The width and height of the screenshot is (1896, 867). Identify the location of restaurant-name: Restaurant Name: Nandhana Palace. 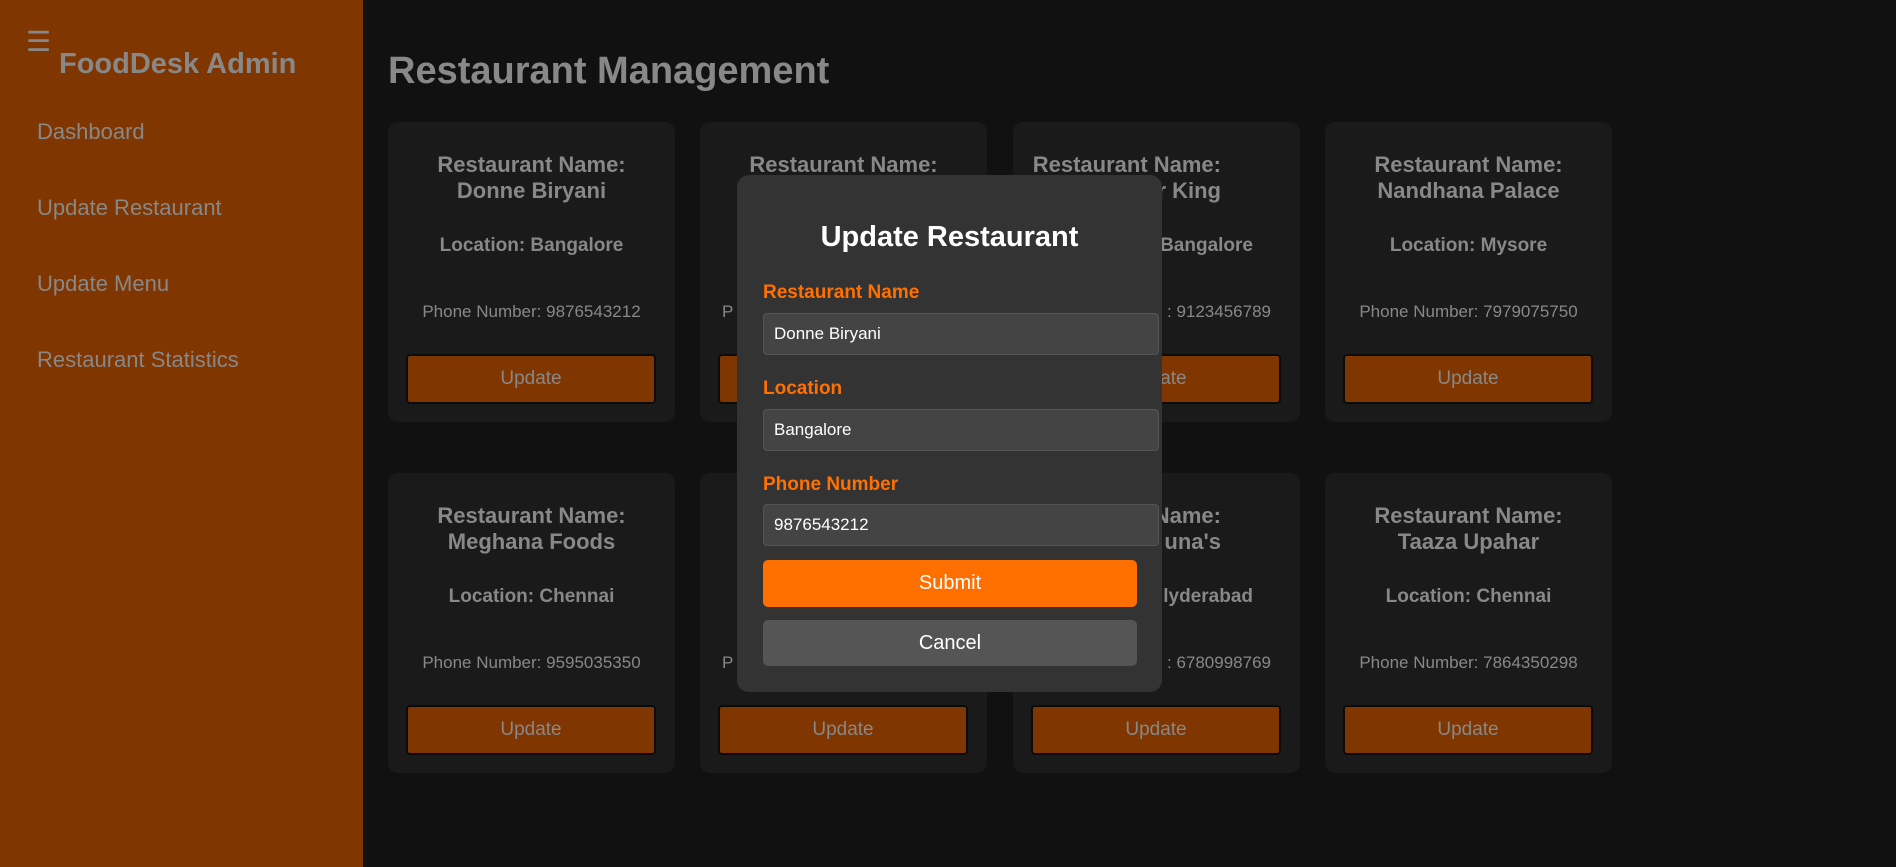
(1468, 178).